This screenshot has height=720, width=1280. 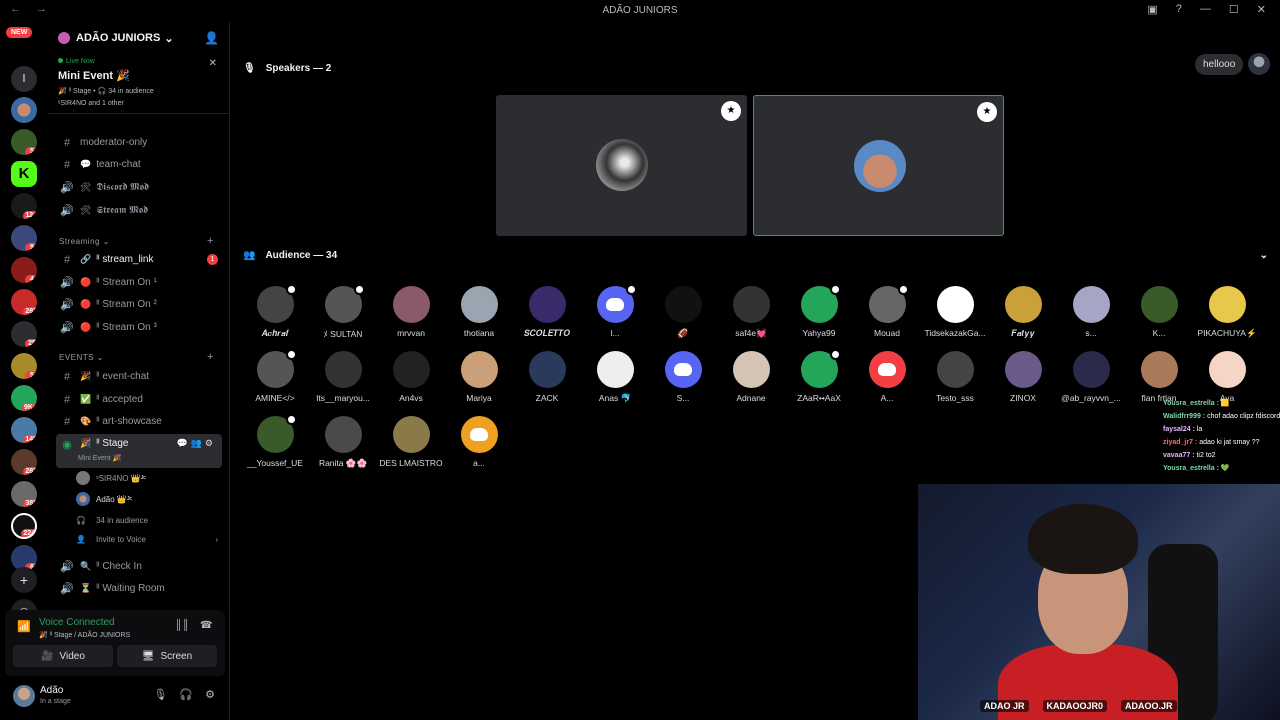 I want to click on server-icon: 4, so click(x=24, y=270).